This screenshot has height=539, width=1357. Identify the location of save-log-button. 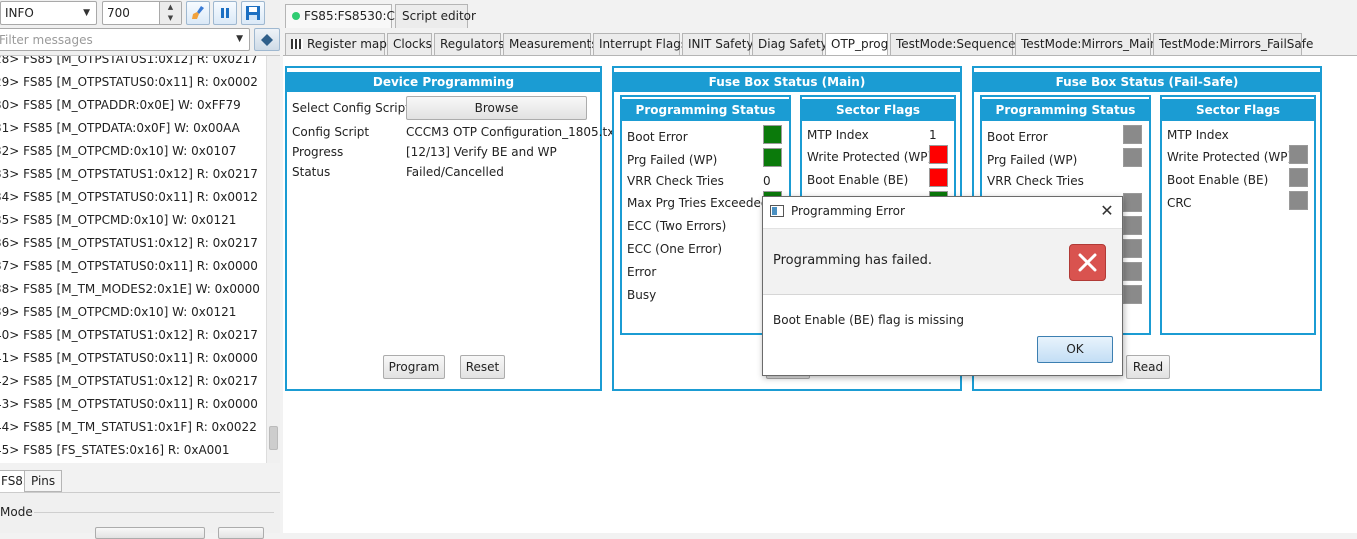
(253, 13).